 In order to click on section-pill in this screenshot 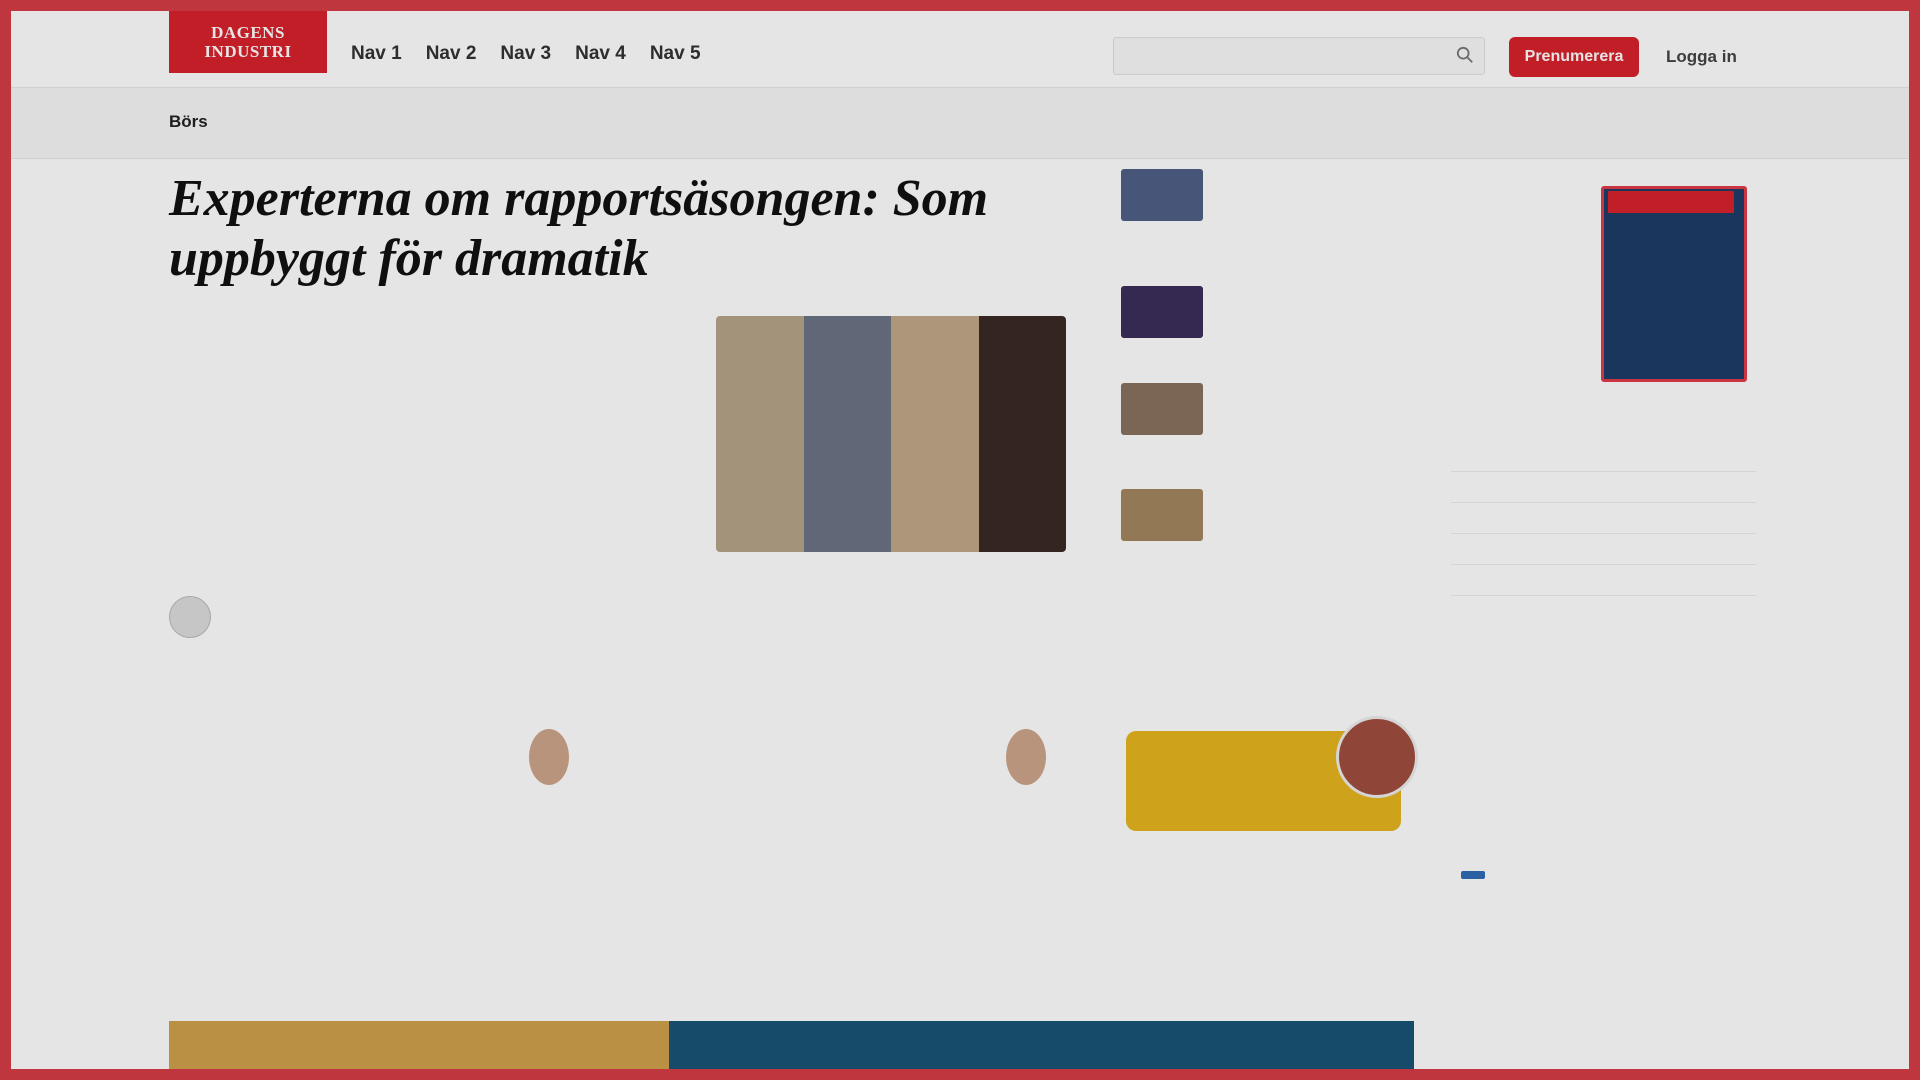, I will do `click(1473, 875)`.